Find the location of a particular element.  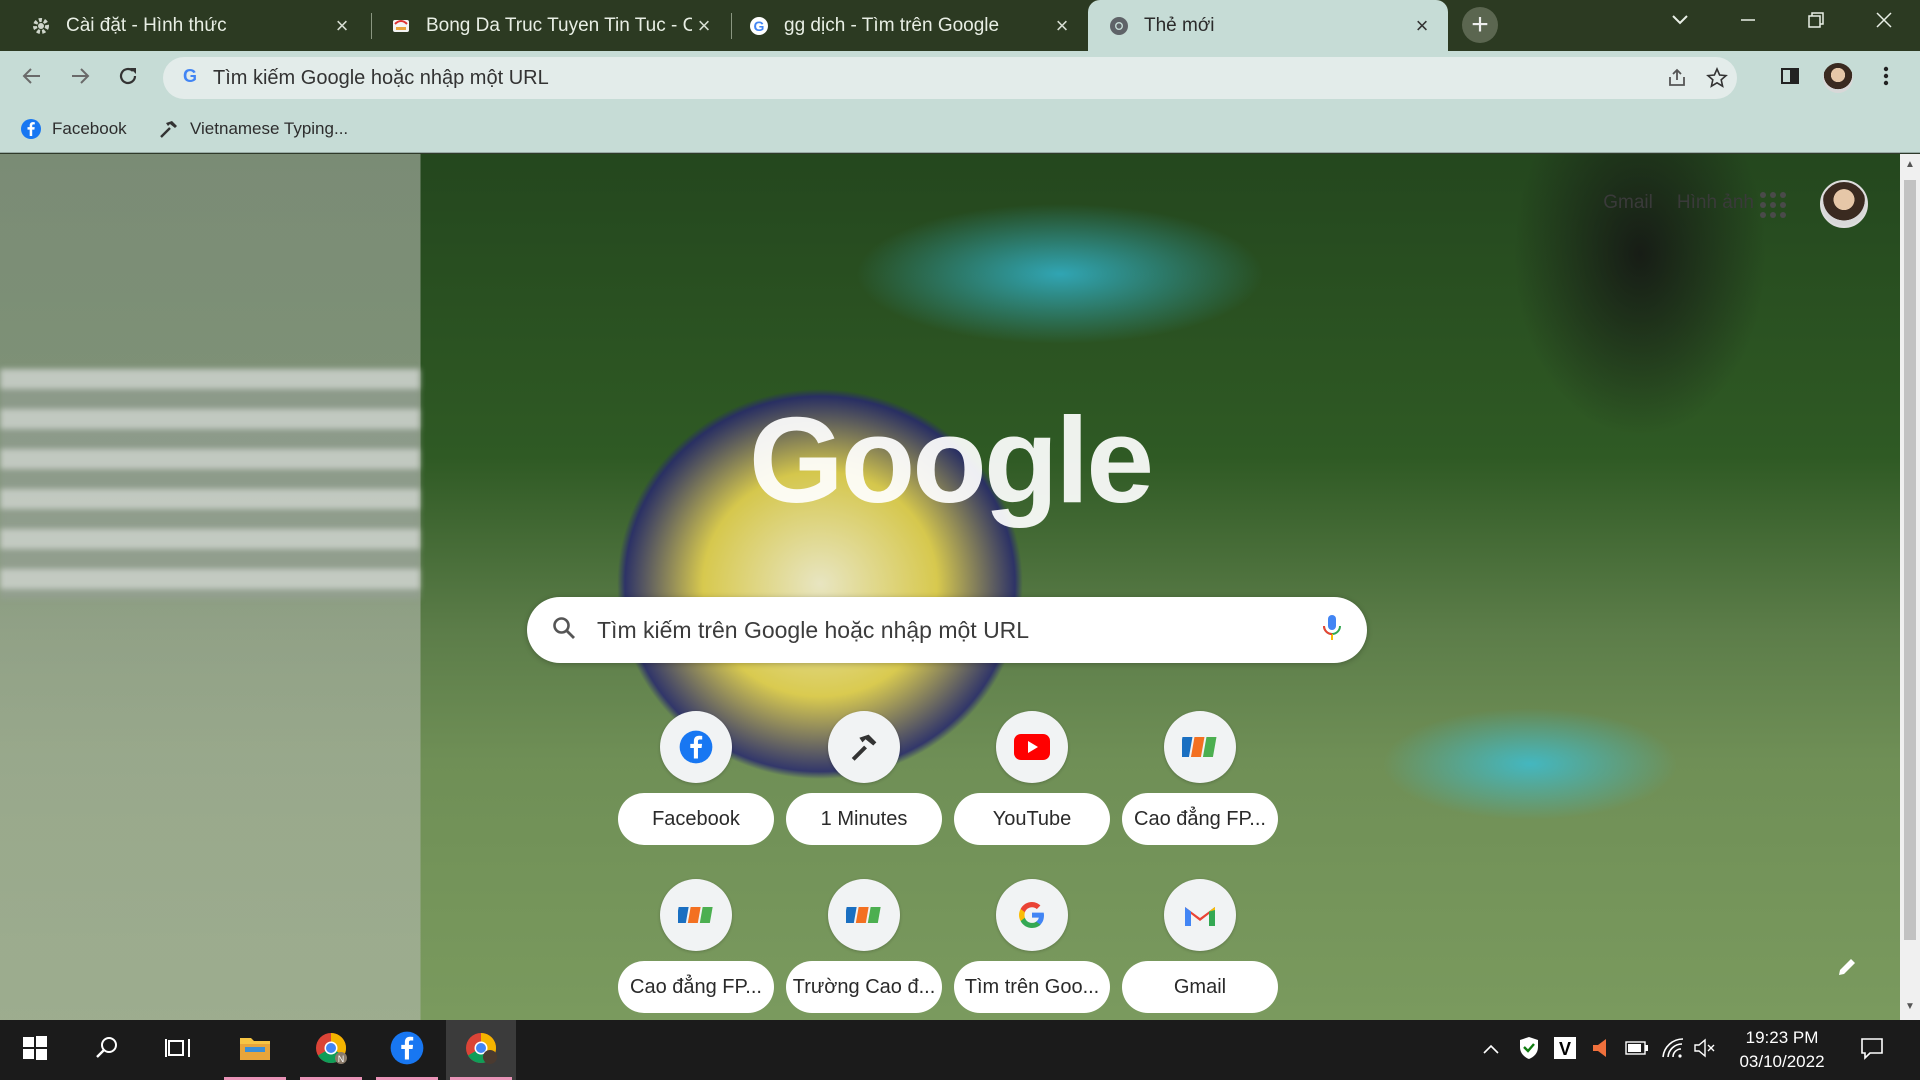

restore-button is located at coordinates (1816, 22).